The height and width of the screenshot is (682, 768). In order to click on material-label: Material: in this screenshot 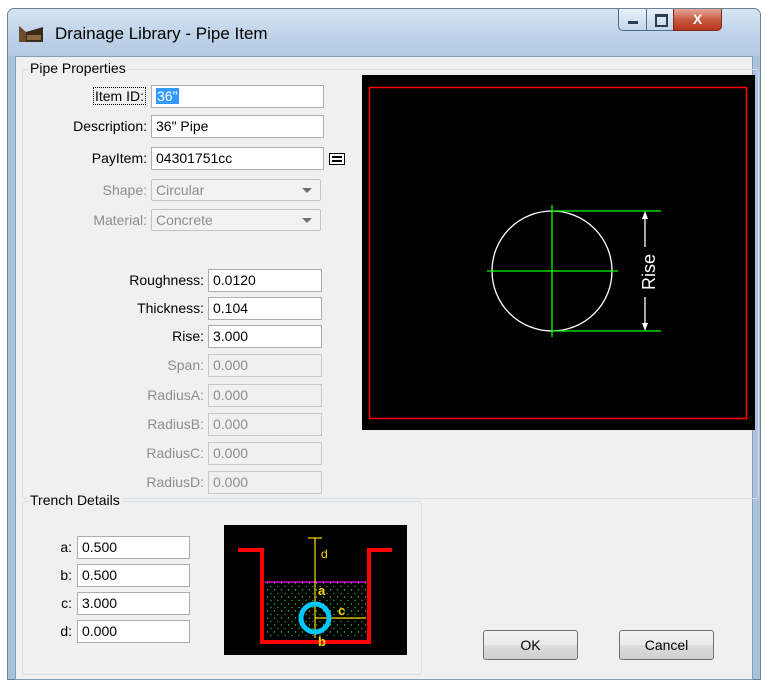, I will do `click(120, 220)`.